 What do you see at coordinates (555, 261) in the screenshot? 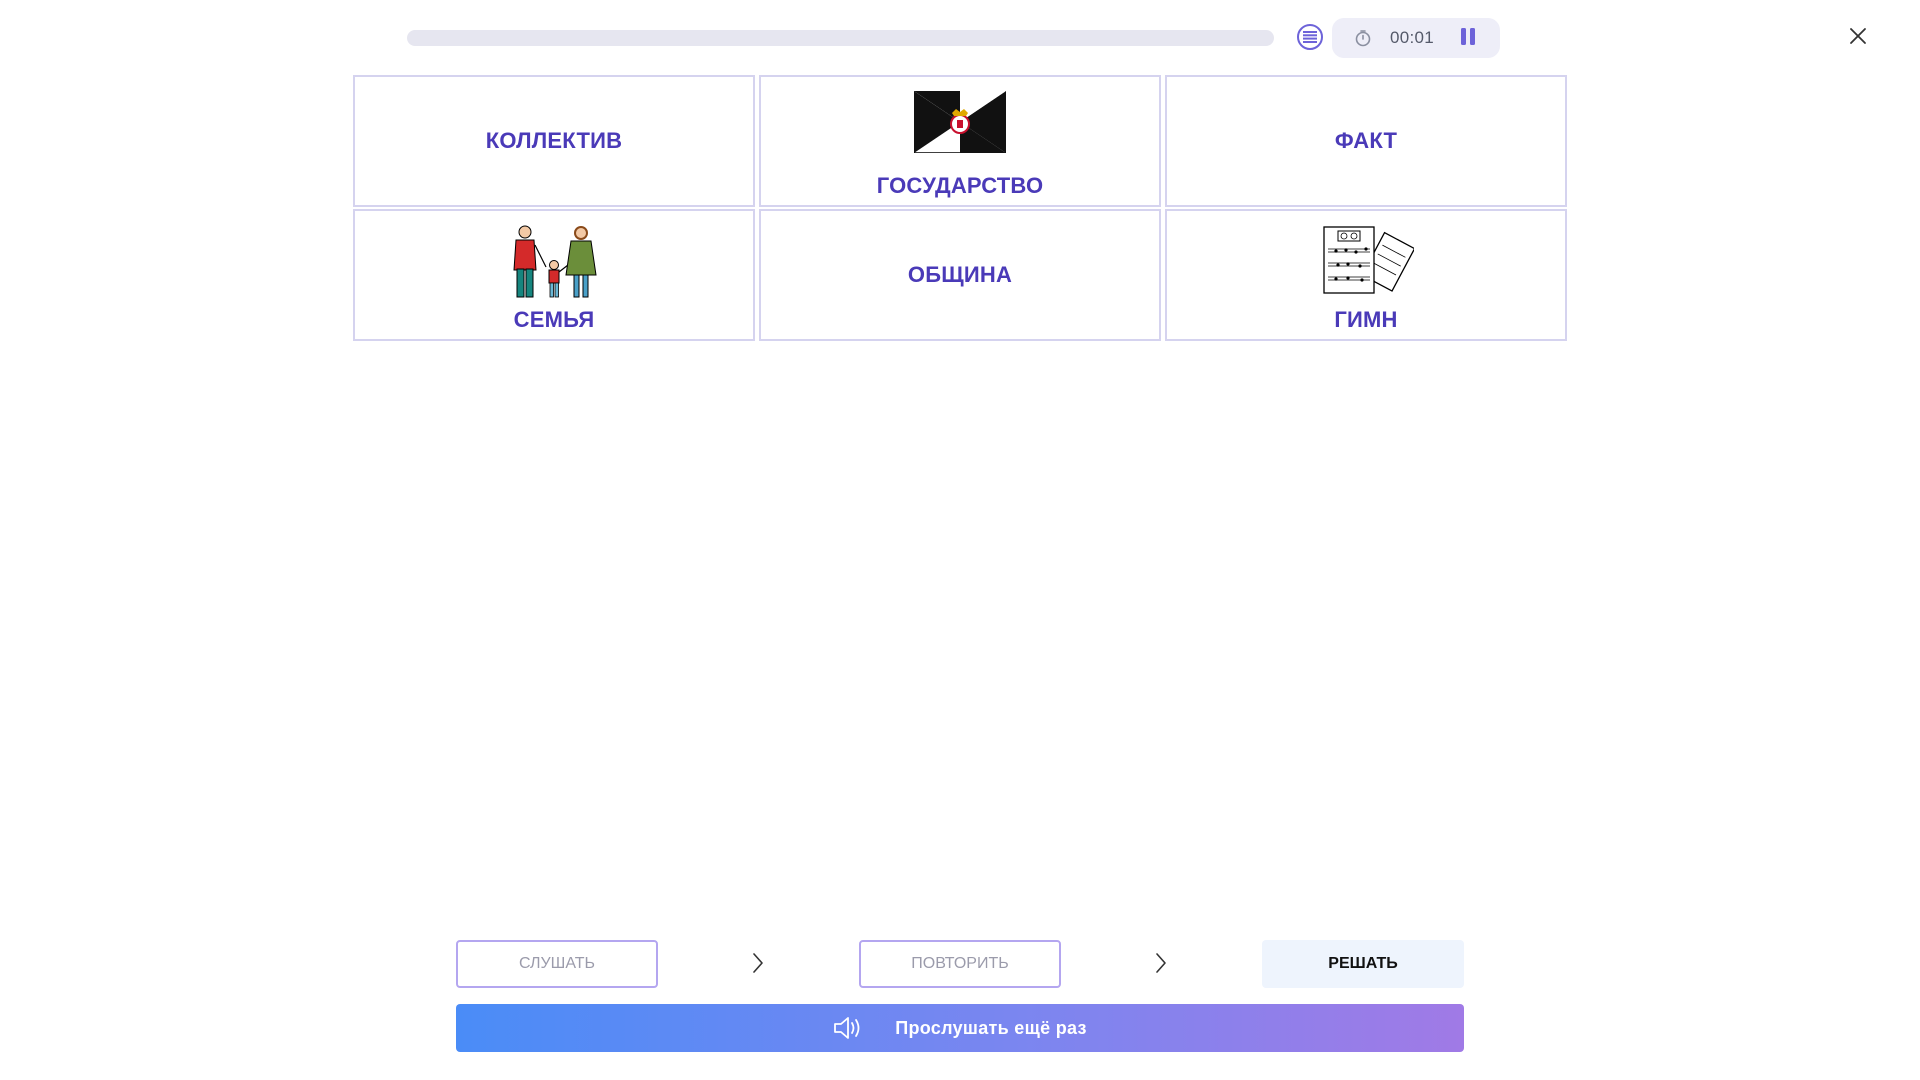
I see `family-image` at bounding box center [555, 261].